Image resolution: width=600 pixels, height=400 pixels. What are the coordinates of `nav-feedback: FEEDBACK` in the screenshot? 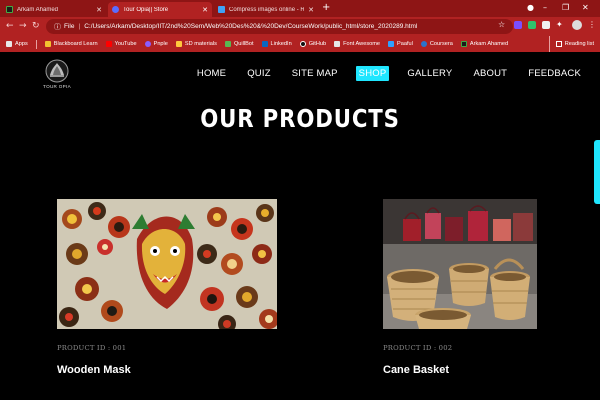 It's located at (554, 73).